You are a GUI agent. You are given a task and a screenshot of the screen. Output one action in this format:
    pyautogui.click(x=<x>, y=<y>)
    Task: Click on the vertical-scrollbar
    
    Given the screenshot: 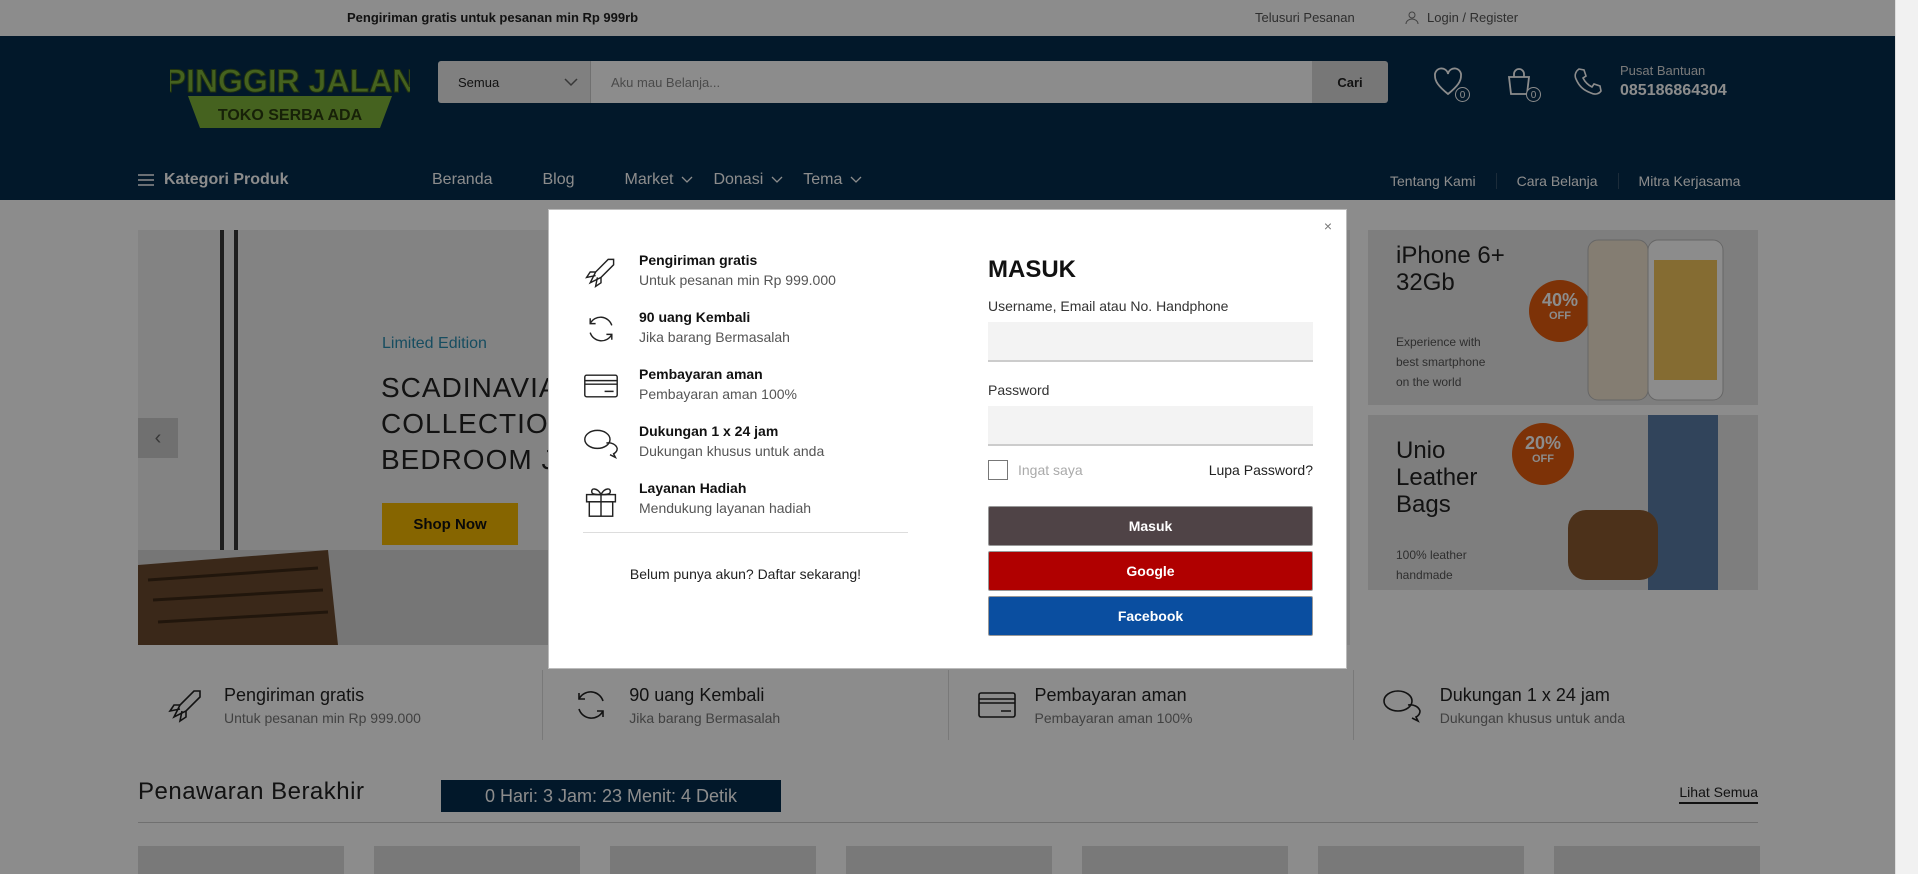 What is the action you would take?
    pyautogui.click(x=1906, y=437)
    